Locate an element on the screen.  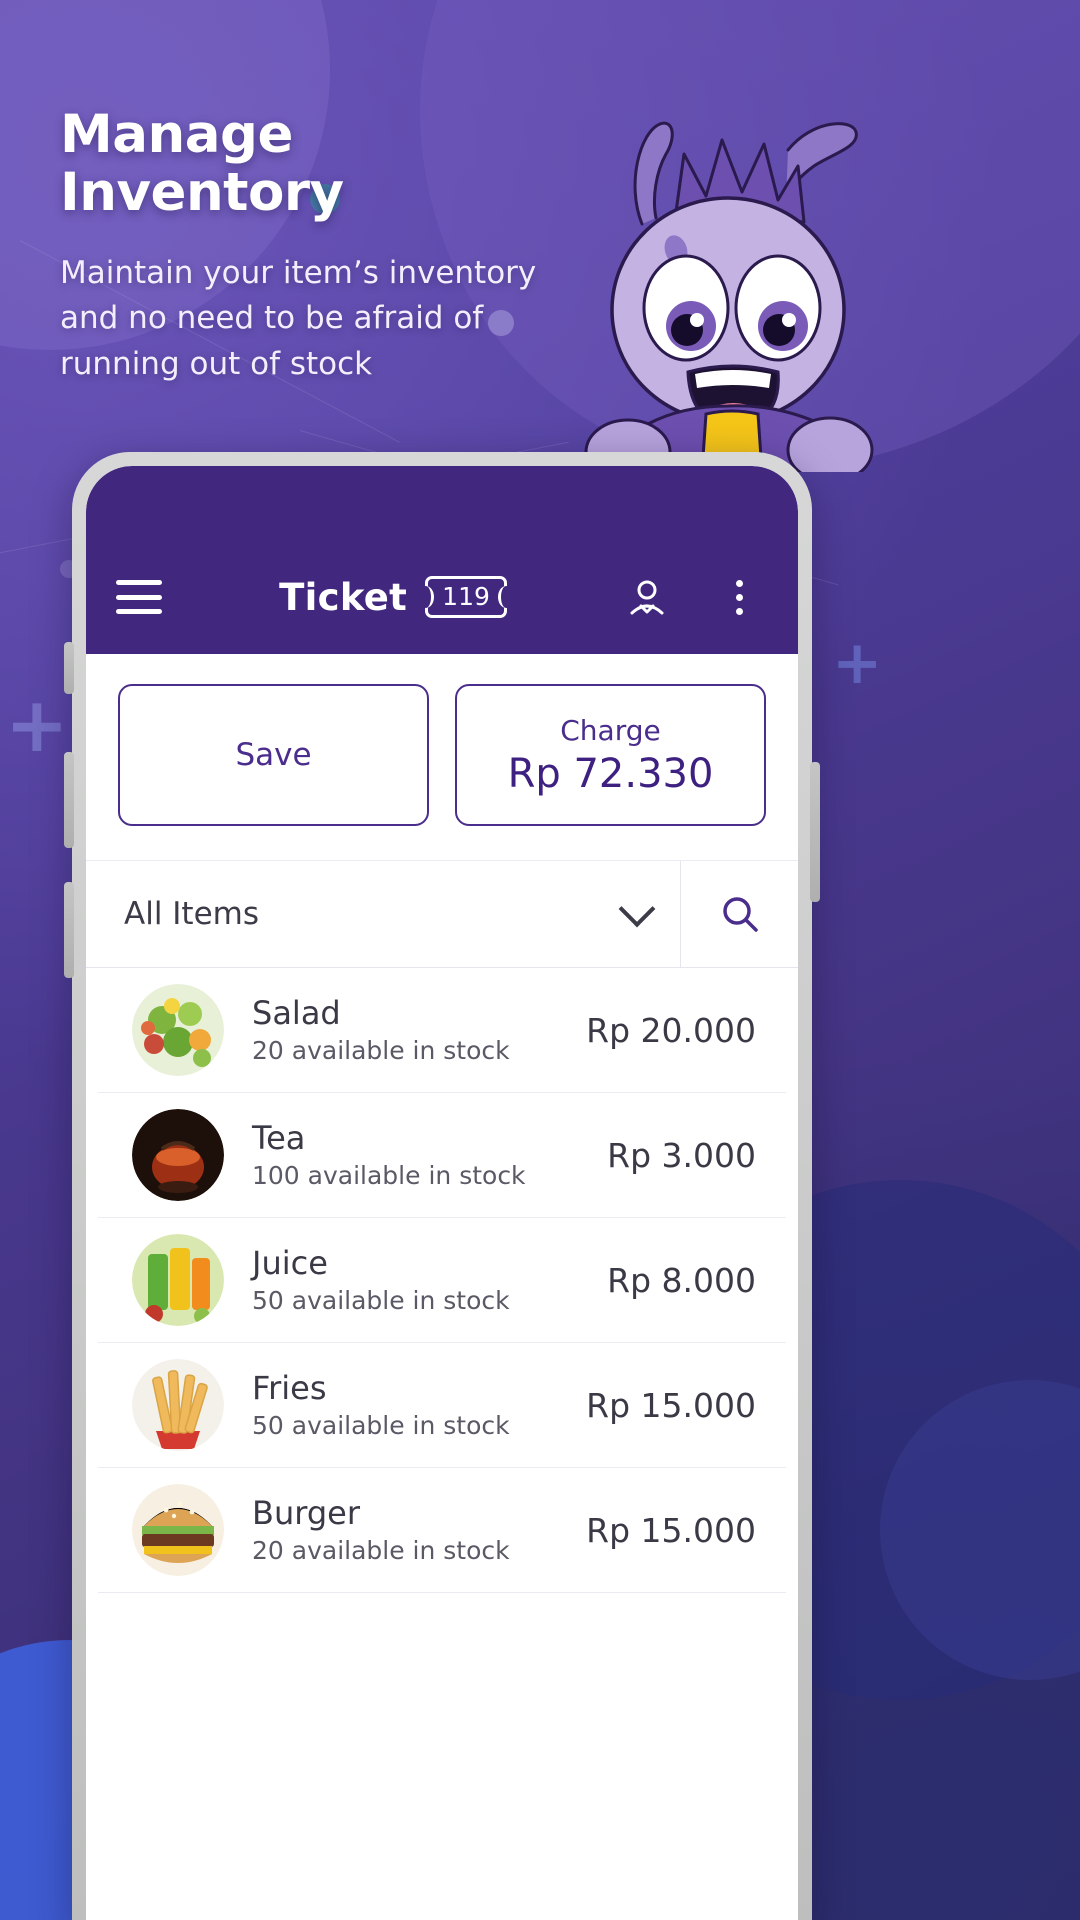
list-item: Burger 20 available in stock Rp 15.000 is located at coordinates (442, 1530).